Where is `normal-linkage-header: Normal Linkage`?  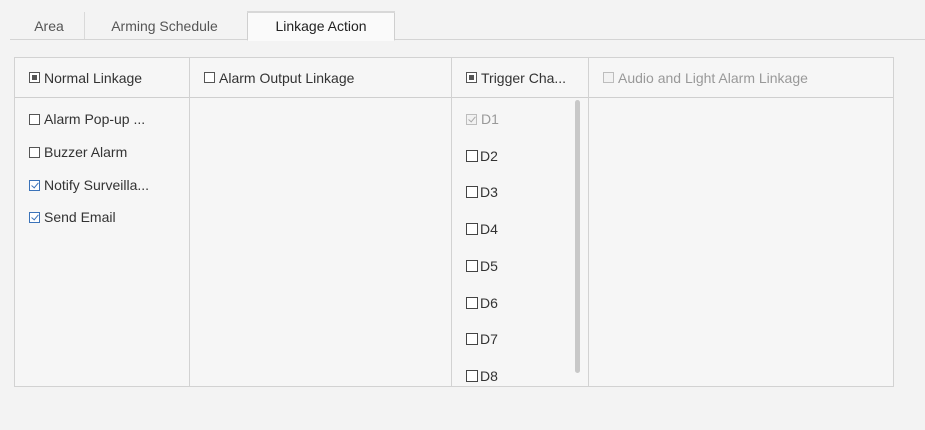
normal-linkage-header: Normal Linkage is located at coordinates (102, 78).